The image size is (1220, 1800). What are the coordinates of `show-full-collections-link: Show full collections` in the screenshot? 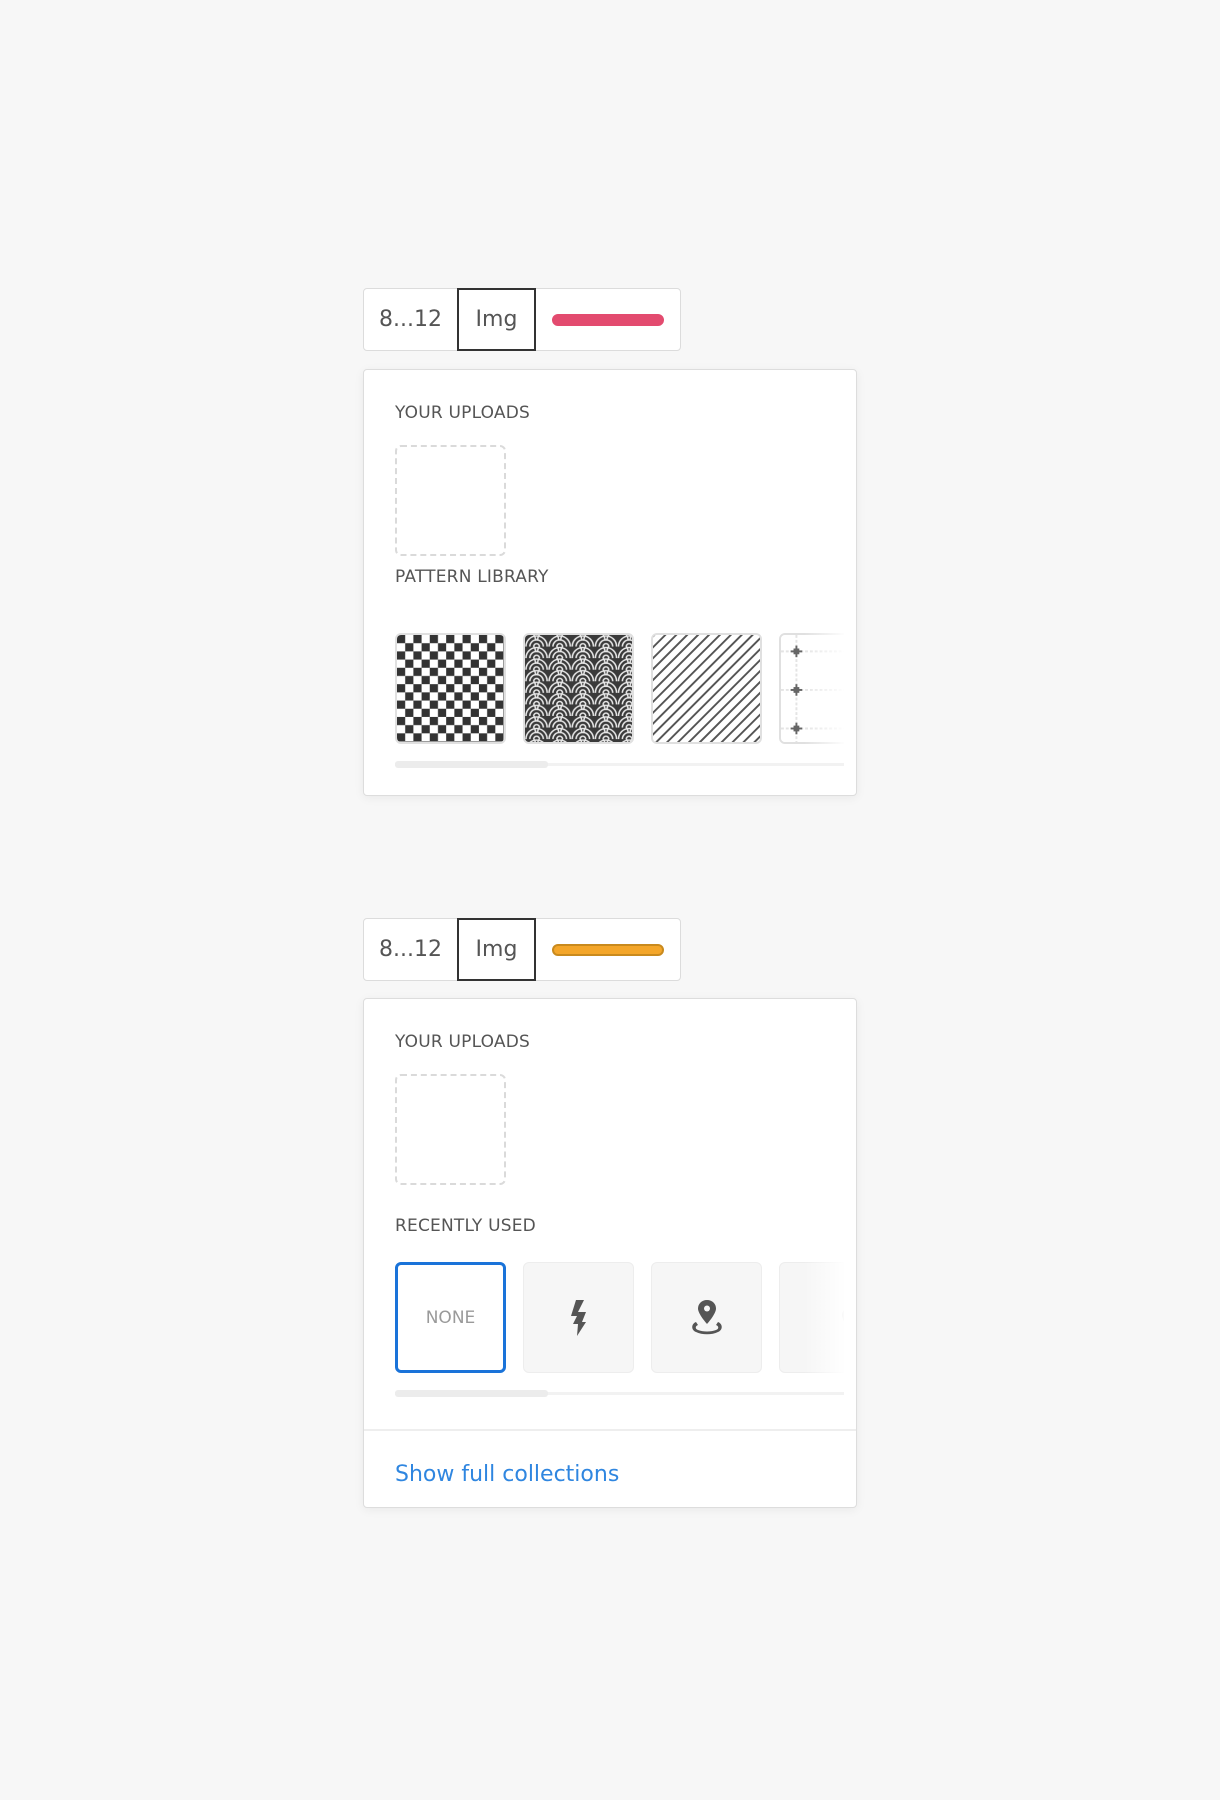 It's located at (507, 1474).